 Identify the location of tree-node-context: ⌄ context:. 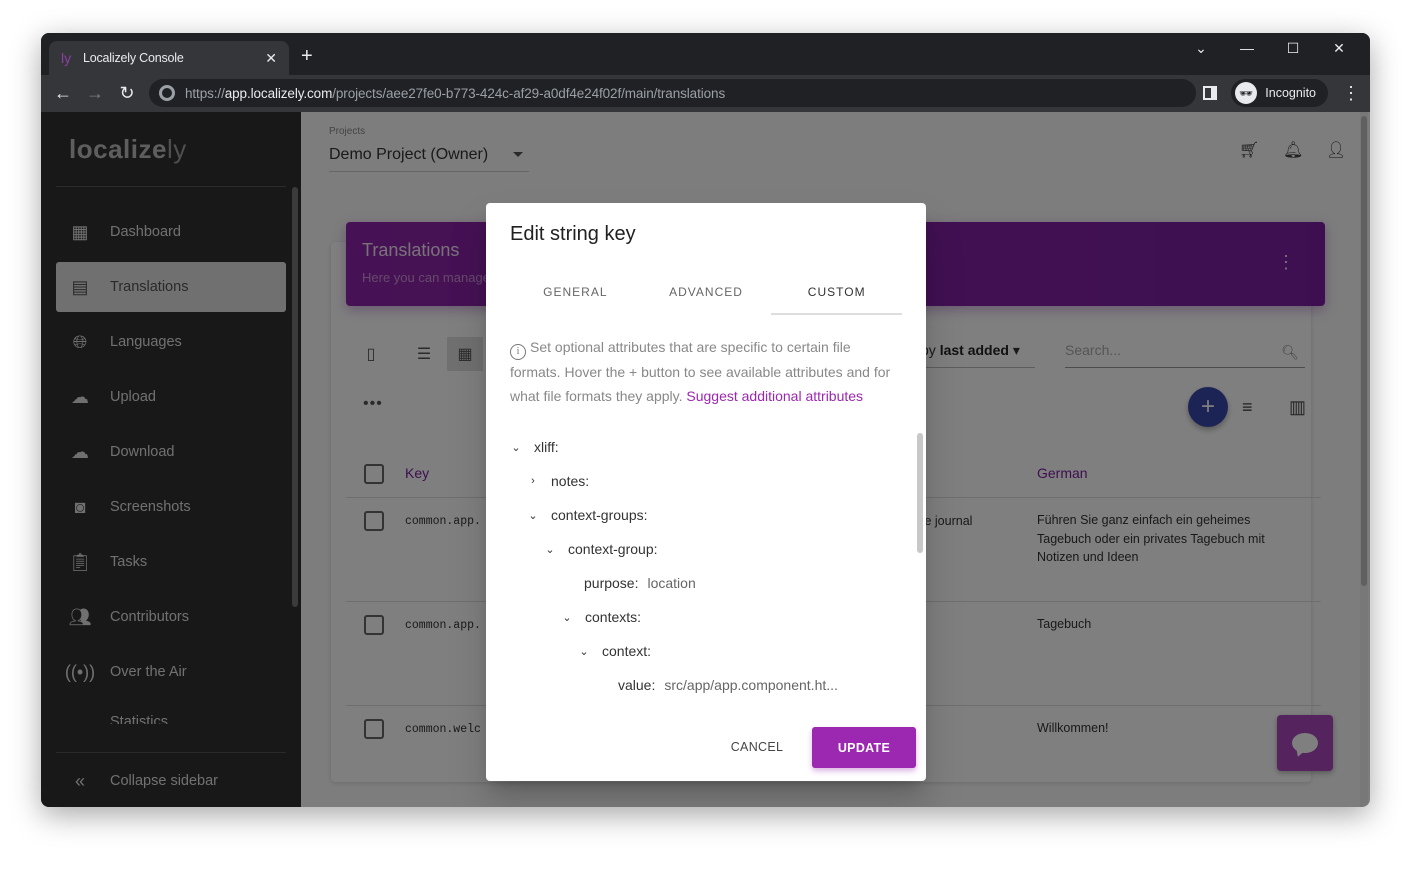
(614, 651).